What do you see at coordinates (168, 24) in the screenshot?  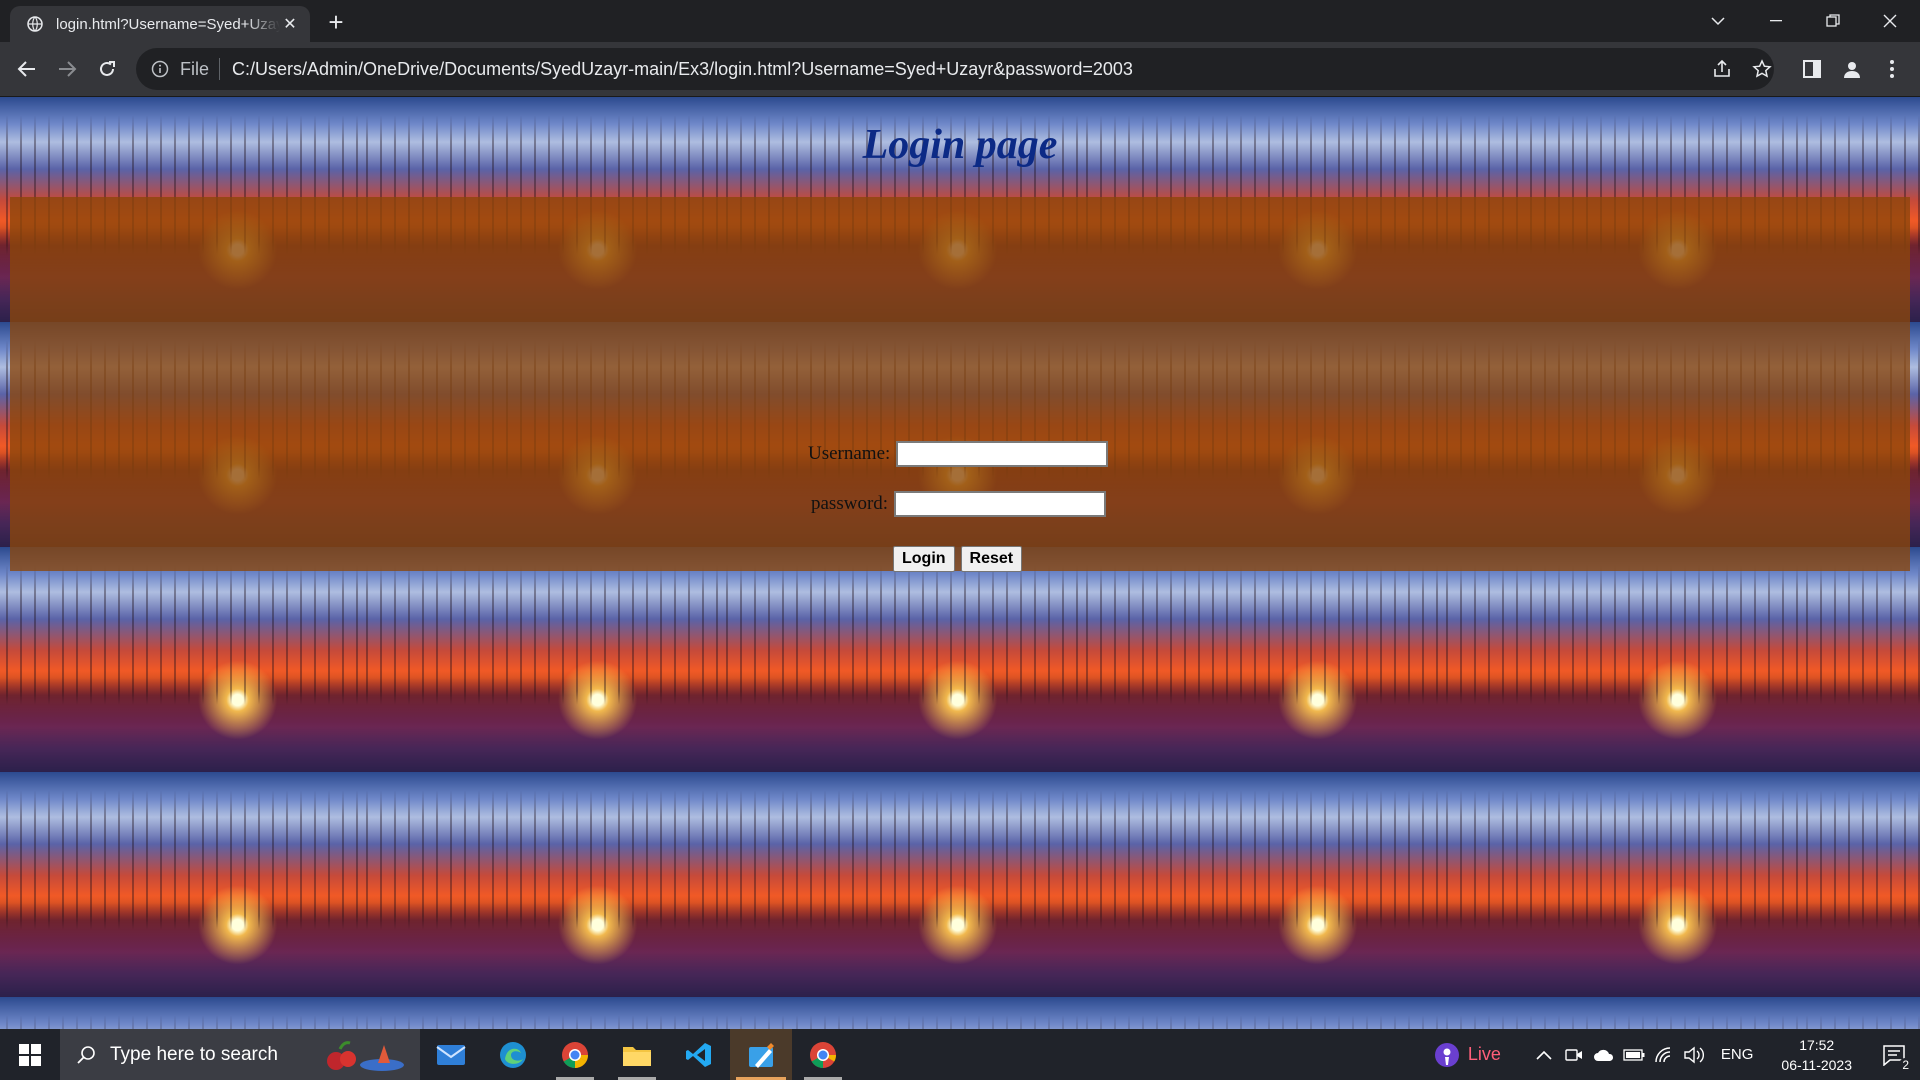 I see `tab-title: login.html?Username=Syed+Uzayr` at bounding box center [168, 24].